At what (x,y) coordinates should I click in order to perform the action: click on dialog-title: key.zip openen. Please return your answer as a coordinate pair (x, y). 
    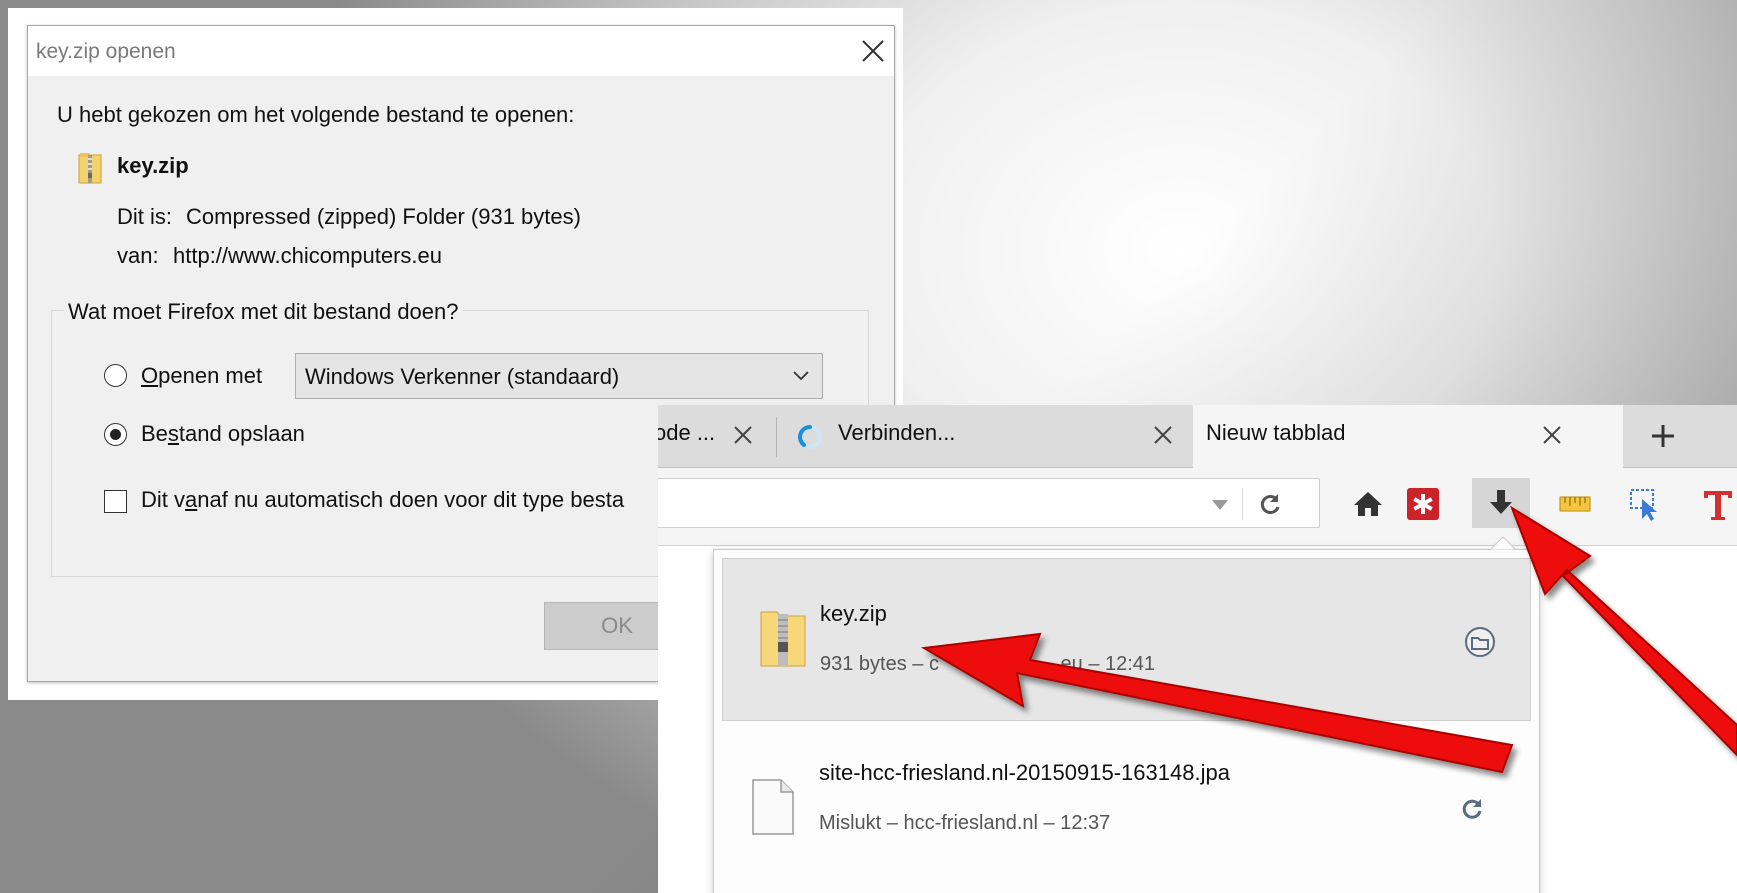
    Looking at the image, I should click on (106, 51).